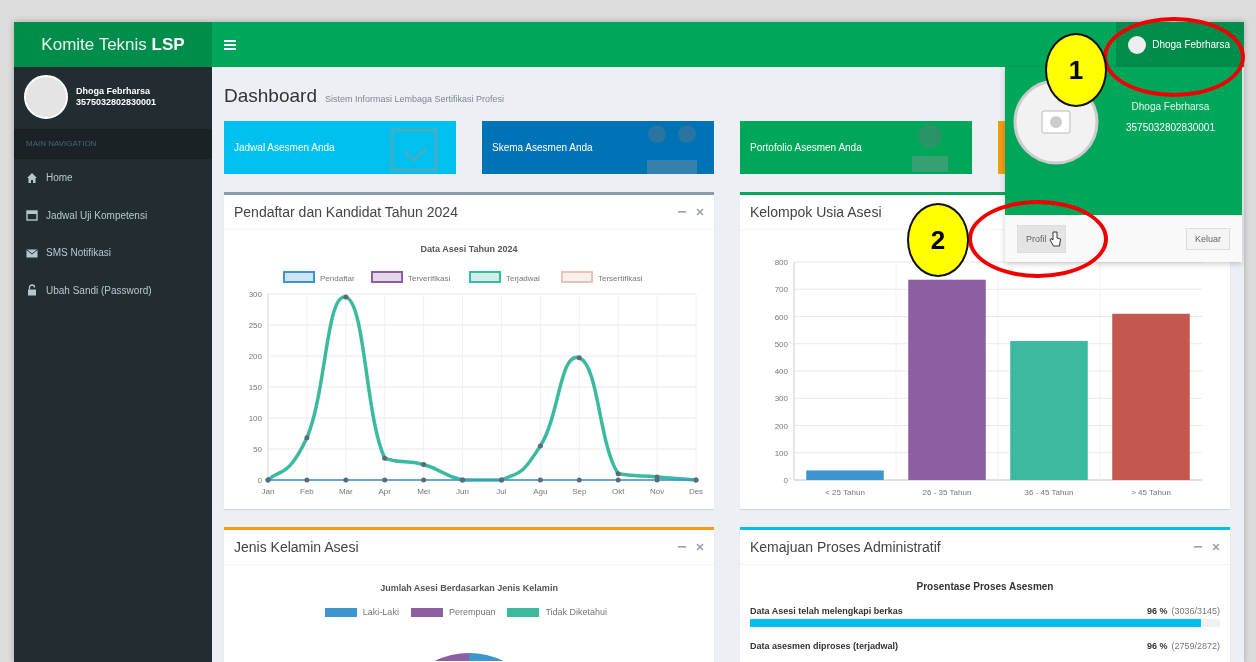  What do you see at coordinates (230, 44) in the screenshot?
I see `menu-icon` at bounding box center [230, 44].